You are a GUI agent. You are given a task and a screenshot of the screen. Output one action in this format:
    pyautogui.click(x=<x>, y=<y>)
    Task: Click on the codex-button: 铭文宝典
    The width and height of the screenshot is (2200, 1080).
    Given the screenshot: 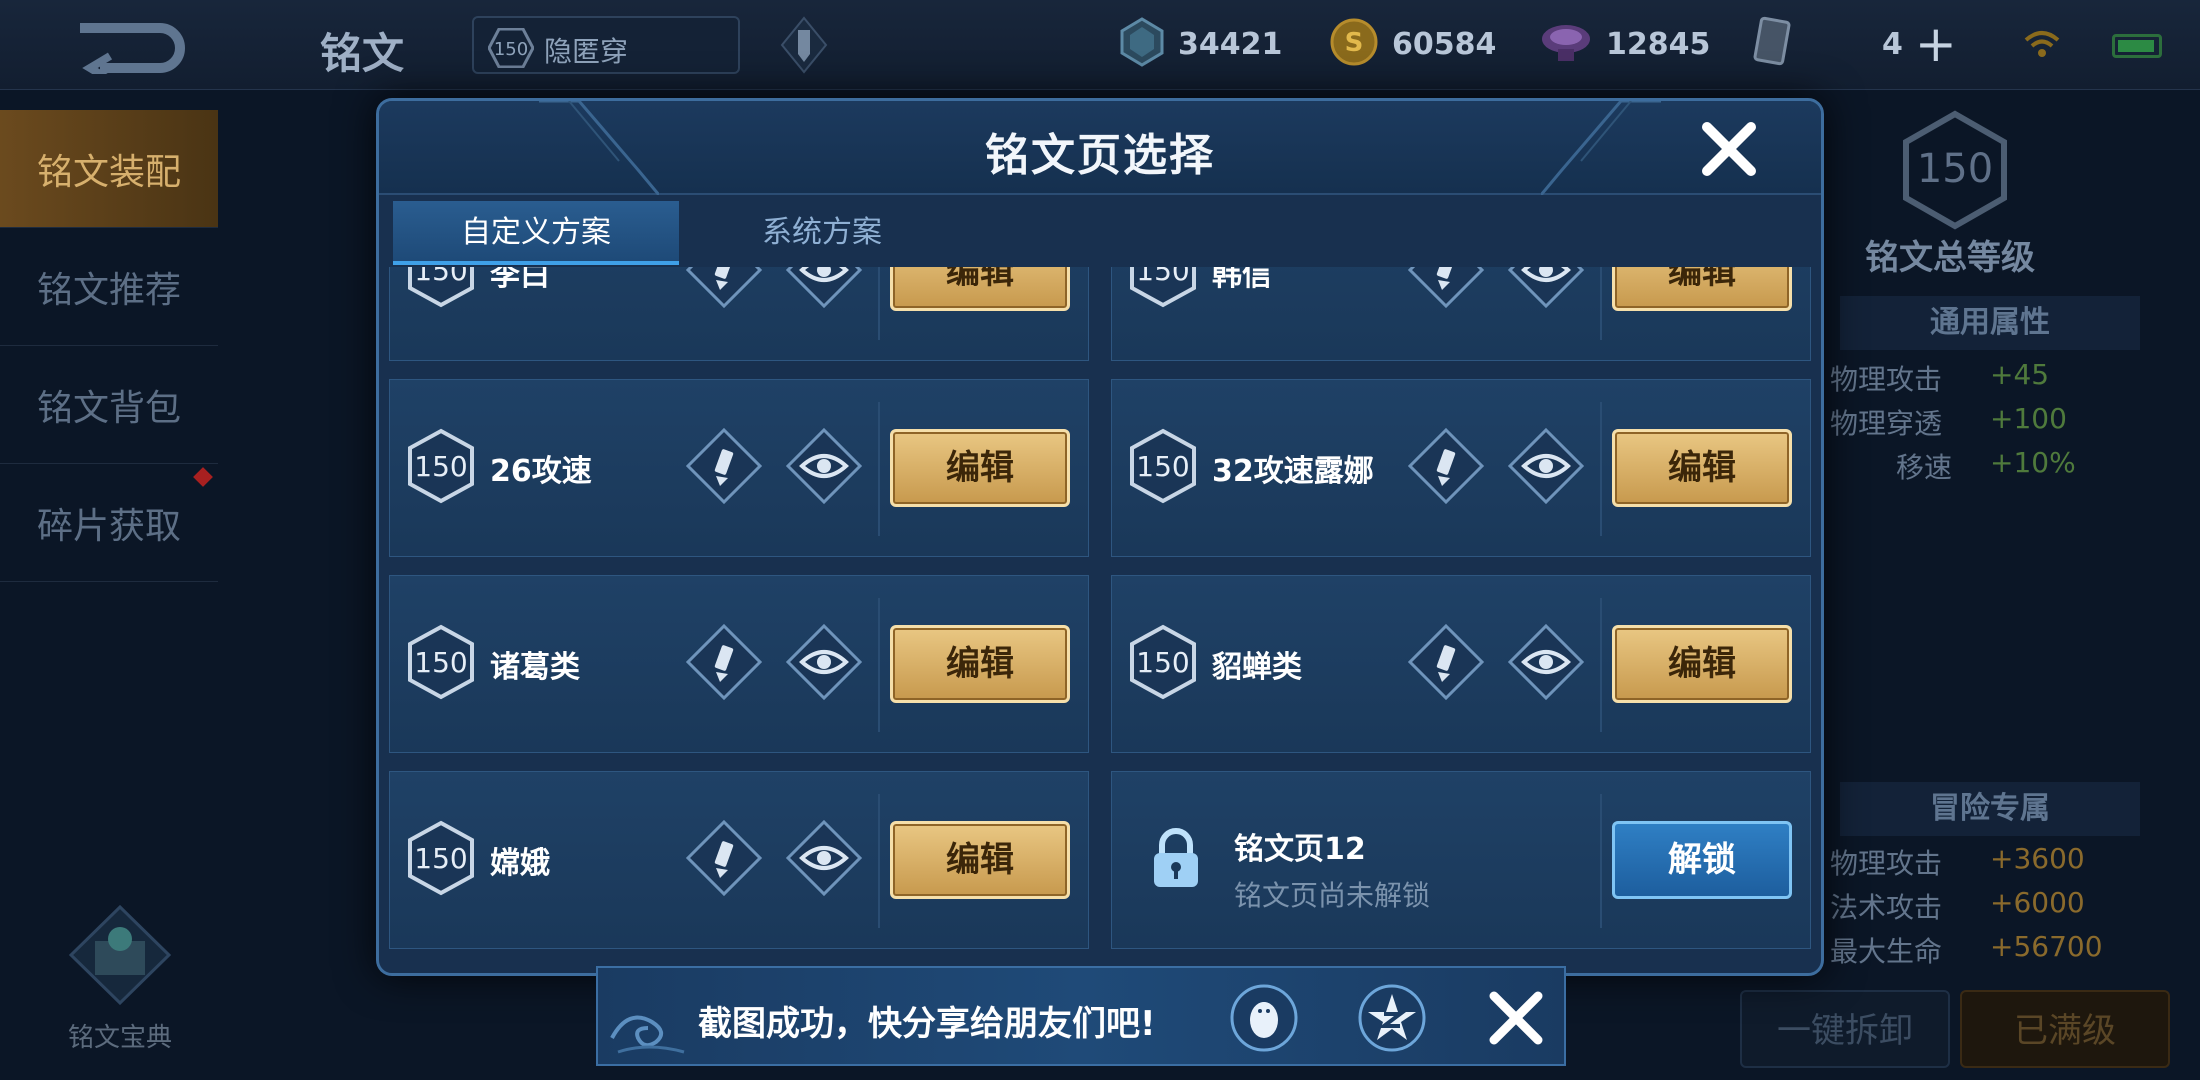 What is the action you would take?
    pyautogui.click(x=120, y=979)
    